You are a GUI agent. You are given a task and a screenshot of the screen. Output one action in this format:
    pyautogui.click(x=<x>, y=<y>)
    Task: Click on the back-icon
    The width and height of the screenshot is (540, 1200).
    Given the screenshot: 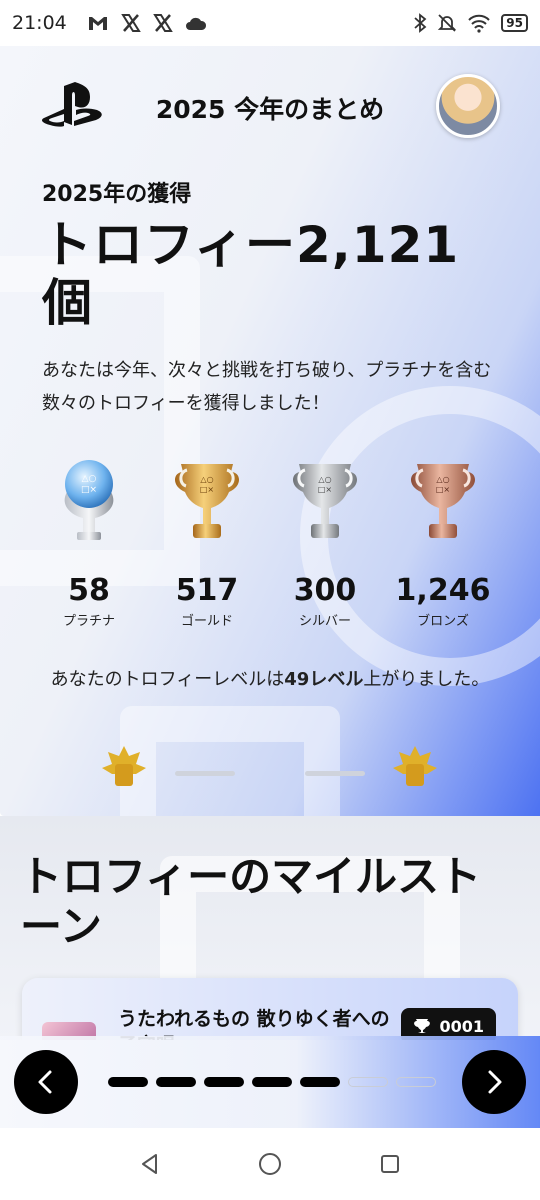 What is the action you would take?
    pyautogui.click(x=150, y=1164)
    